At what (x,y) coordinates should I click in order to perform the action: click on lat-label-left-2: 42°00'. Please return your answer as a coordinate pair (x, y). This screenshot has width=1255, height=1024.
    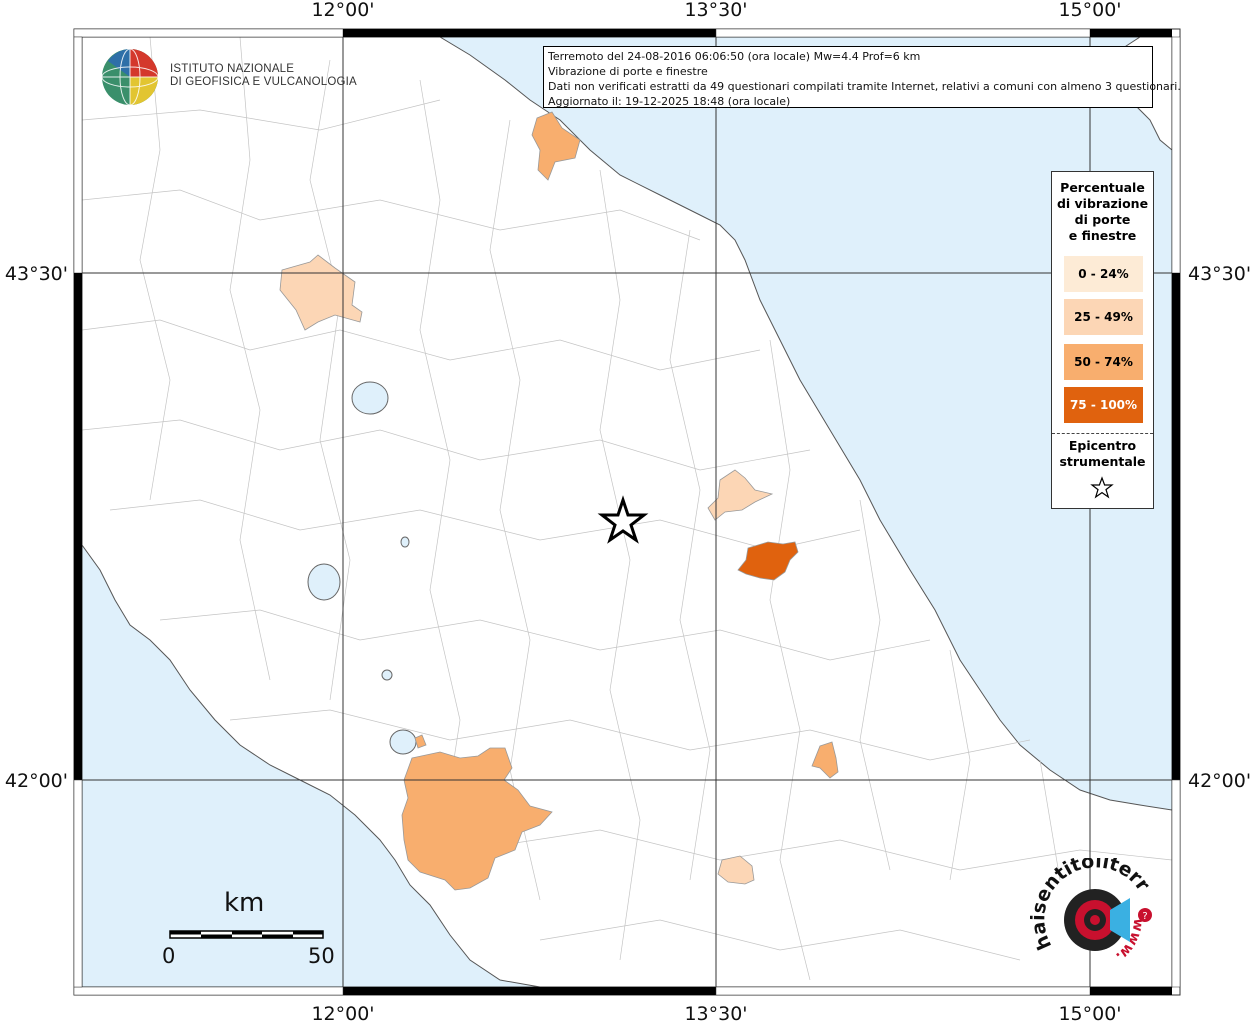
    Looking at the image, I should click on (36, 781).